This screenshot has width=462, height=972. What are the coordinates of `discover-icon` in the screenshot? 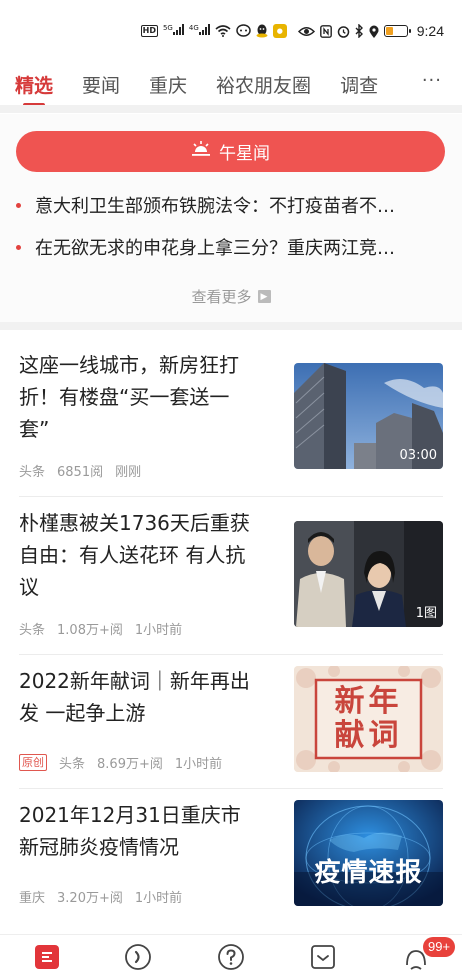 It's located at (138, 957).